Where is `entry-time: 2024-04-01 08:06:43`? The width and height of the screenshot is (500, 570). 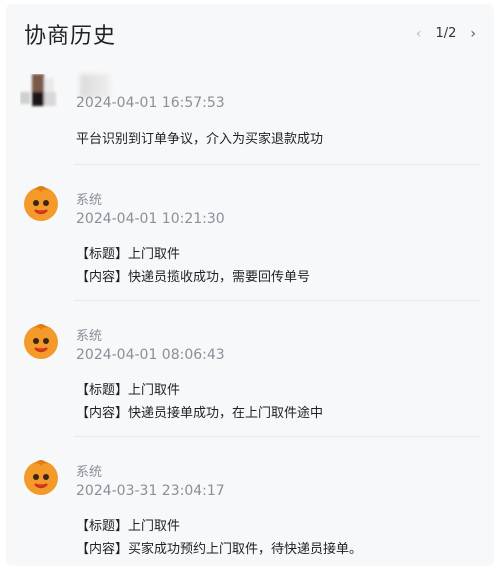 entry-time: 2024-04-01 08:06:43 is located at coordinates (150, 355).